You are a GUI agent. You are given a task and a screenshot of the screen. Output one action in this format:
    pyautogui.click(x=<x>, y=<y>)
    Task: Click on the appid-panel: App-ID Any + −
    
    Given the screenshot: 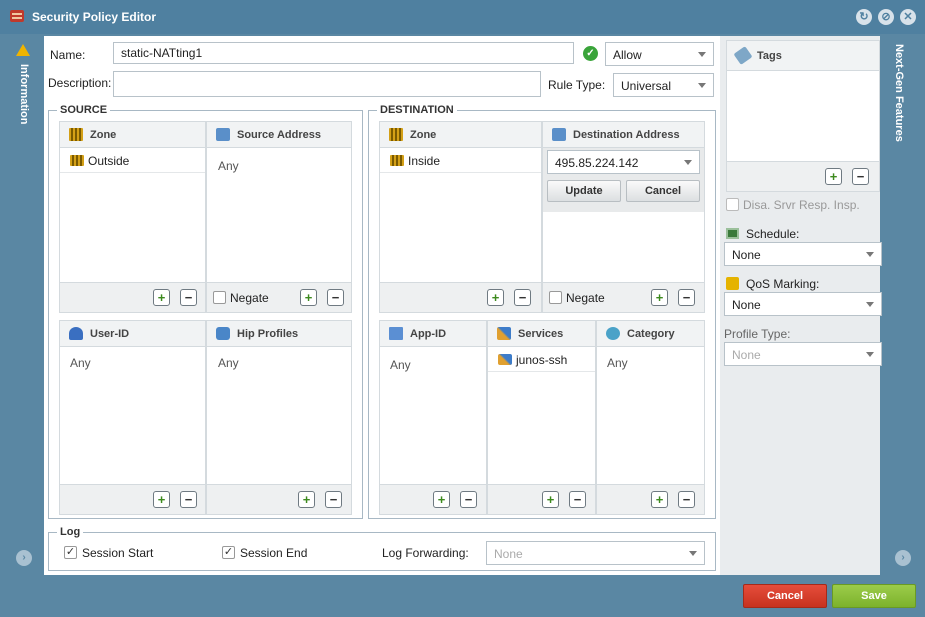 What is the action you would take?
    pyautogui.click(x=433, y=417)
    